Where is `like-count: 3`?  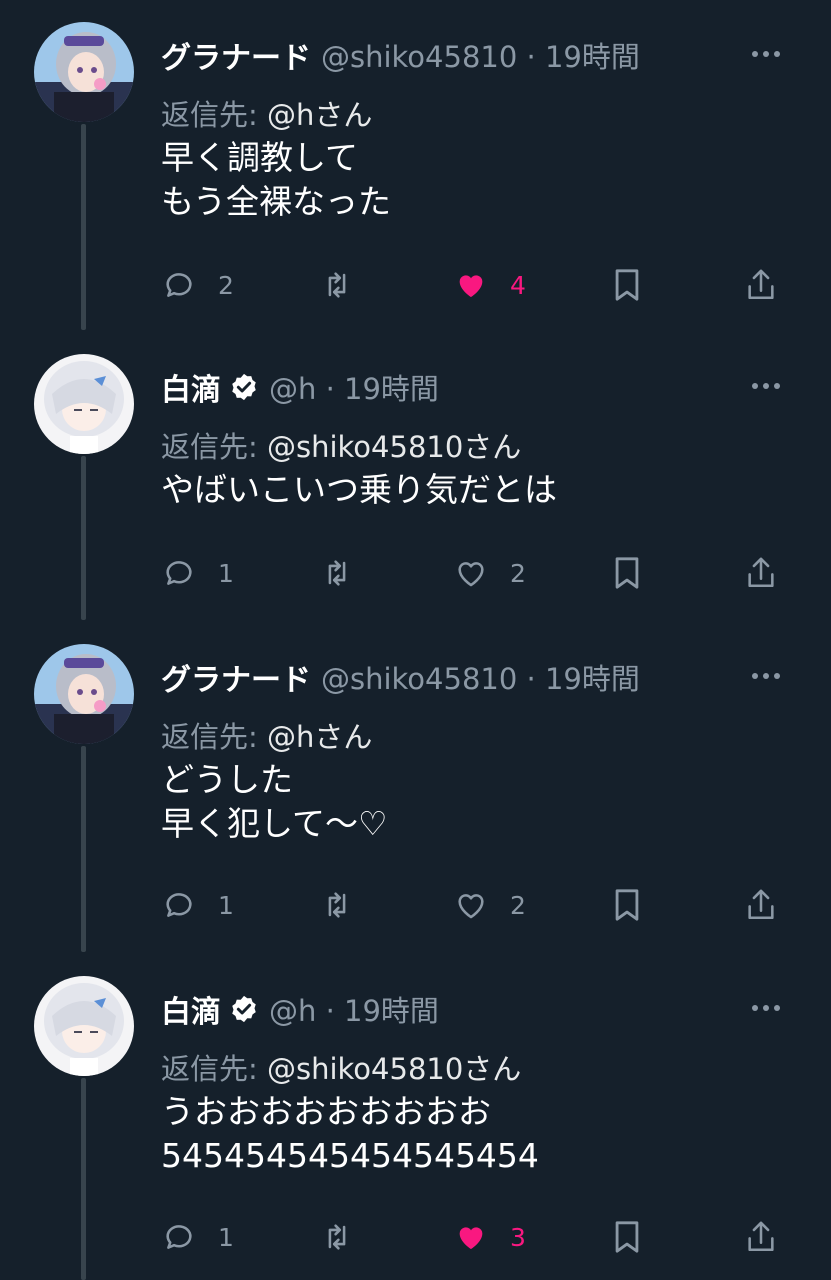 like-count: 3 is located at coordinates (518, 1237).